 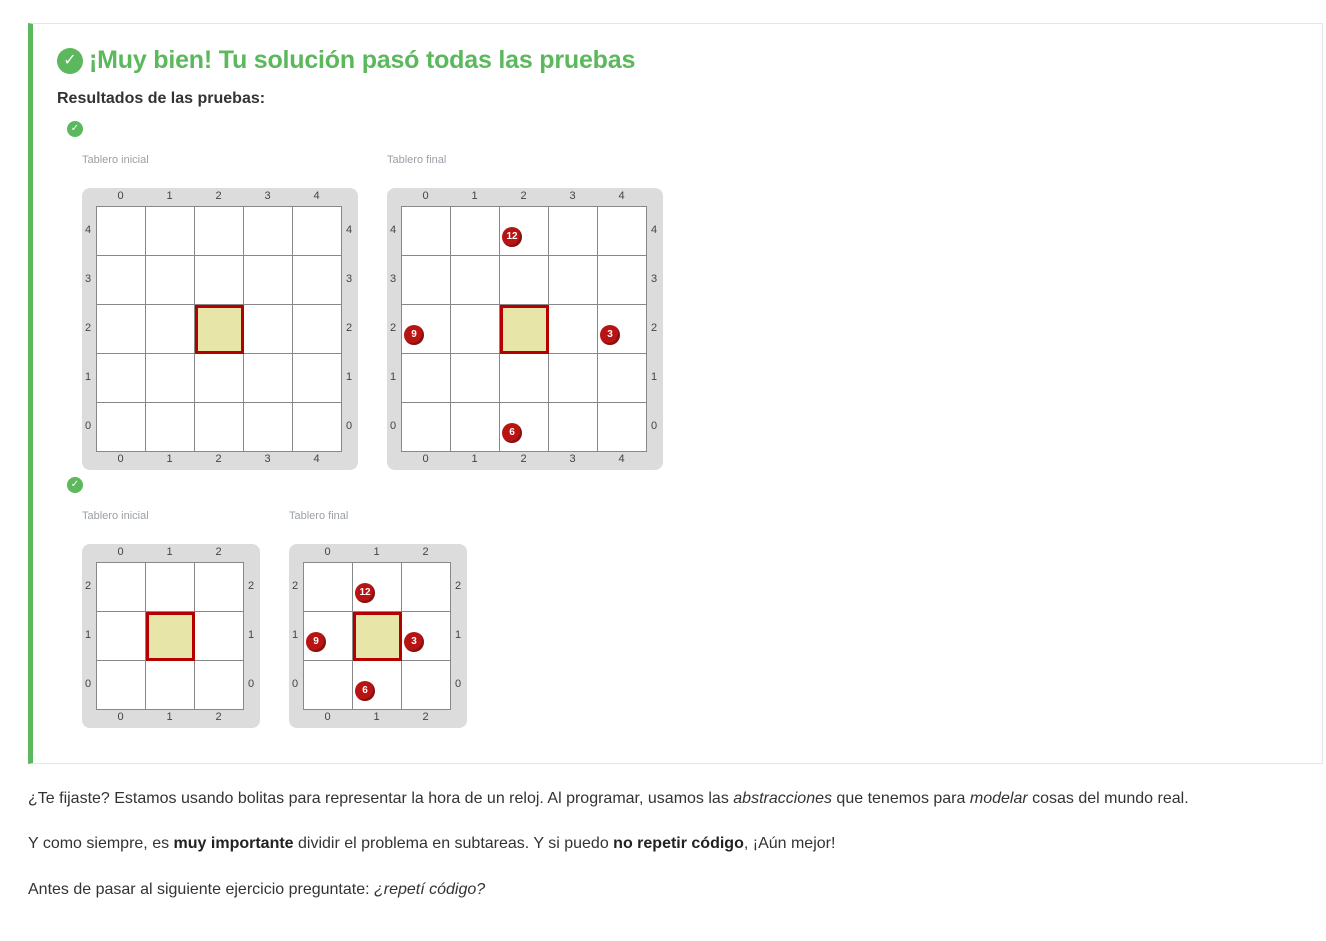 I want to click on test-1-final-board: 0 0 0 0 1 1 1 1 2 2 2 2 3 3 3 3 4 4 4 4 12 9 3 6, so click(x=525, y=329).